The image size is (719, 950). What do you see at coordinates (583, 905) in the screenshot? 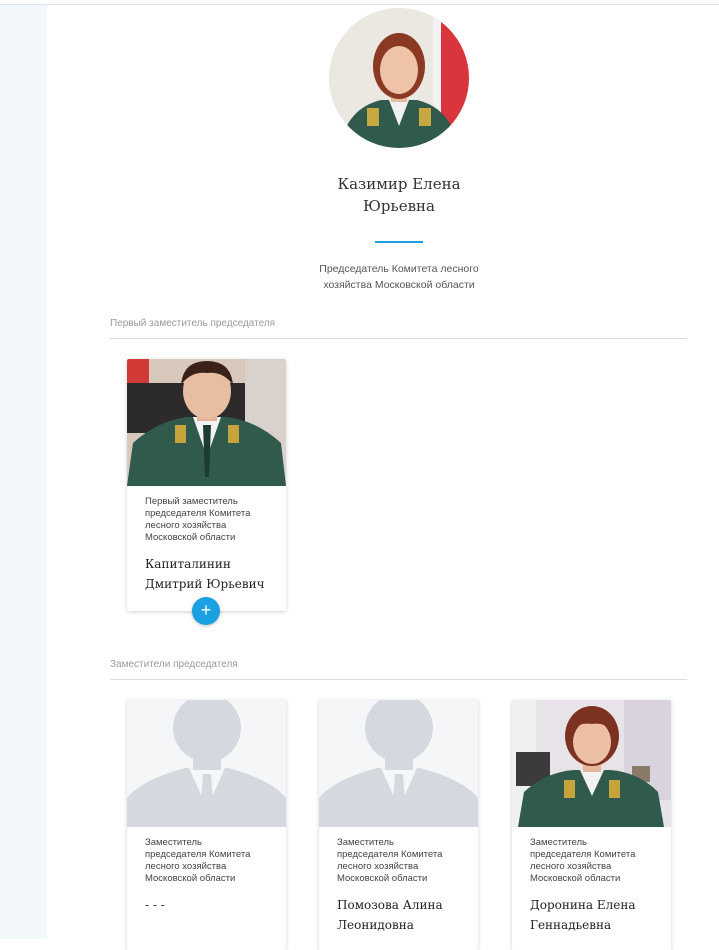
I see `name-line1: Доронина Елена` at bounding box center [583, 905].